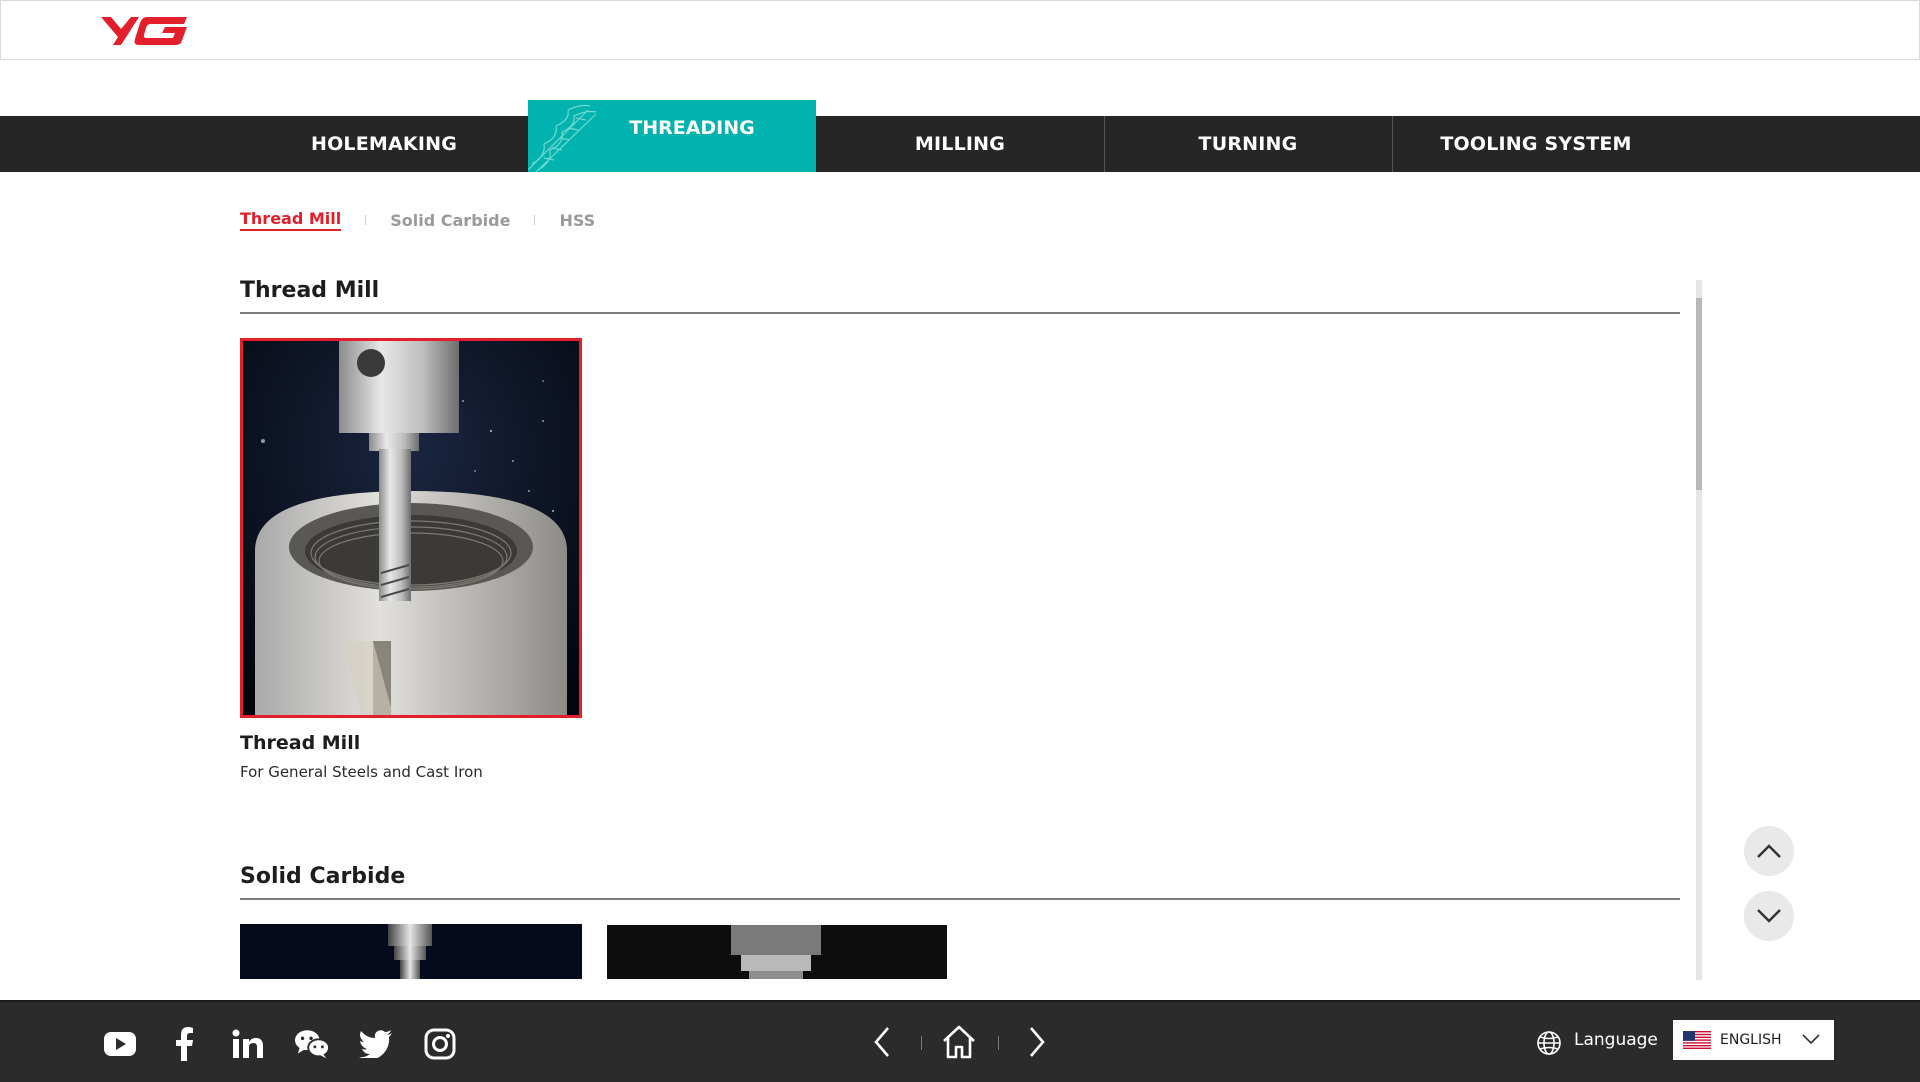 The width and height of the screenshot is (1920, 1082). Describe the element at coordinates (450, 220) in the screenshot. I see `subtab-solid-carbide: Solid Carbide` at that location.